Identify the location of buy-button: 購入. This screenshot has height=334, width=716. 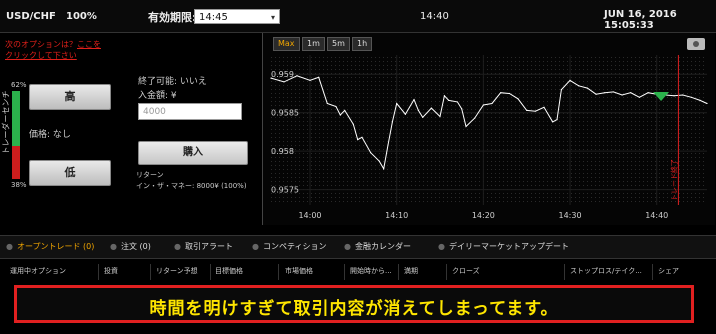
(193, 153).